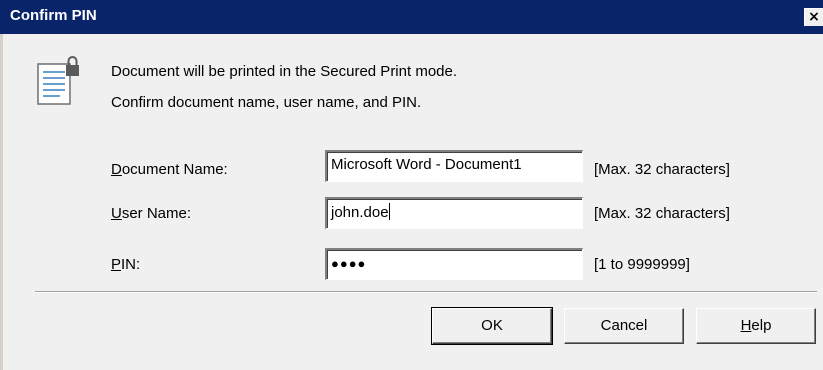 This screenshot has height=370, width=823. Describe the element at coordinates (662, 169) in the screenshot. I see `document-name-hint: [Max. 32 characters]` at that location.